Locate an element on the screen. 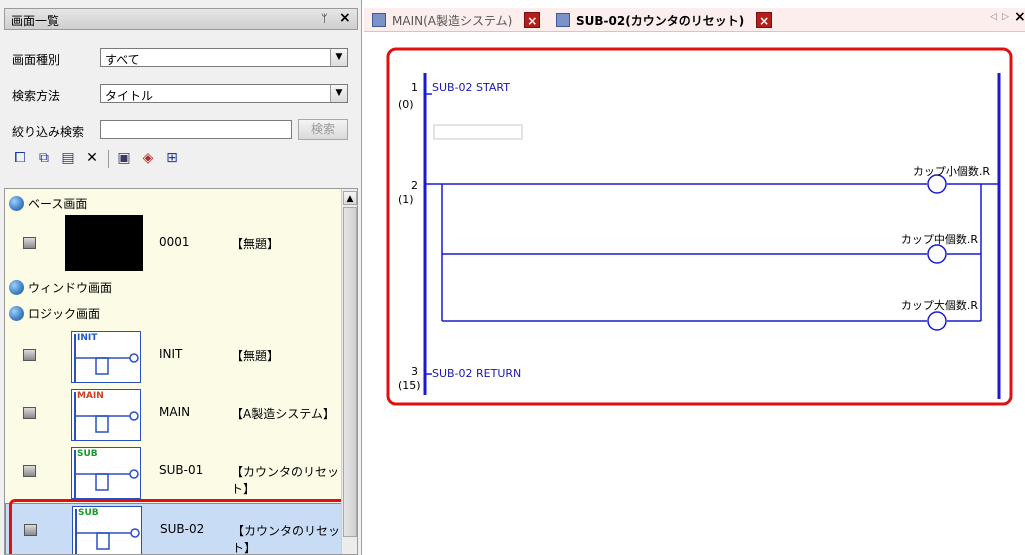  rung-label: SUB-02 RETURN is located at coordinates (476, 373).